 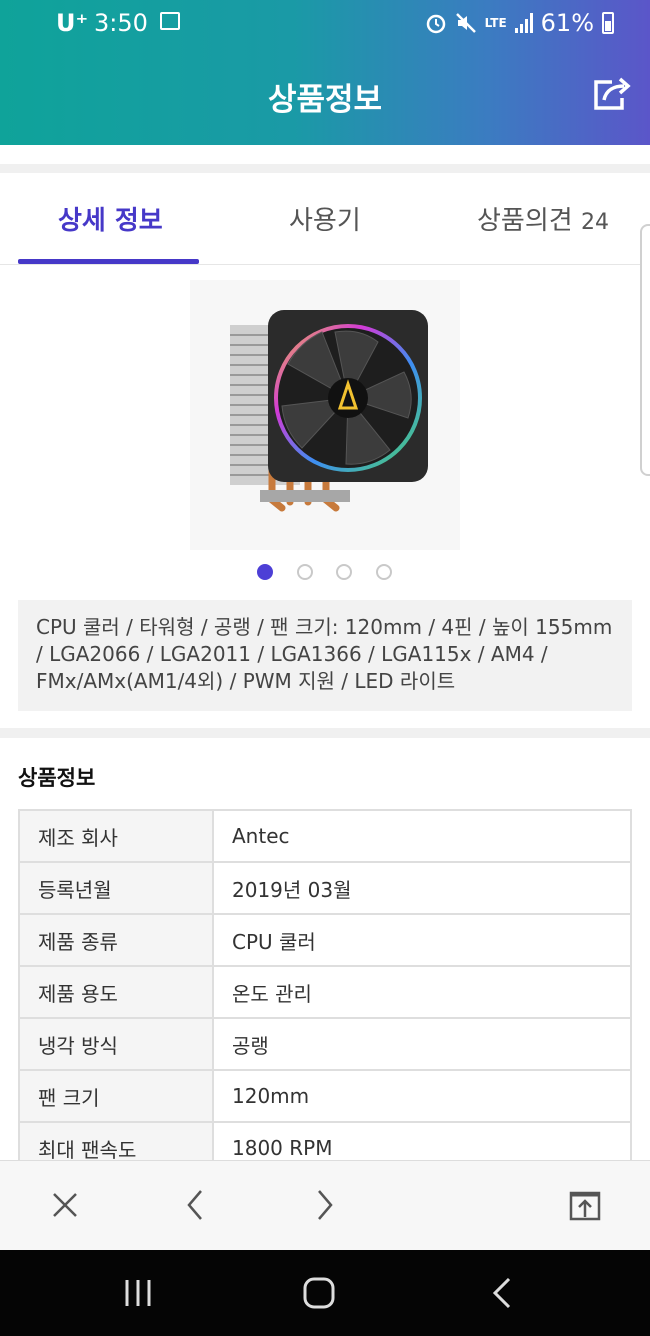 I want to click on spec-value: CPU 쿨러, so click(x=422, y=940).